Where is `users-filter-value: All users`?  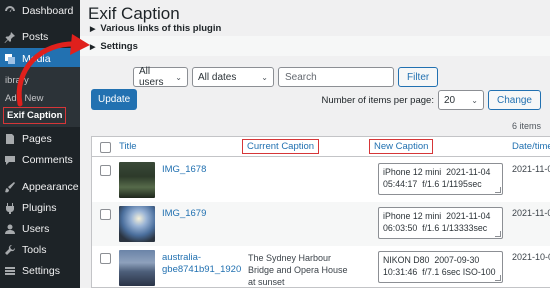
users-filter-value: All users is located at coordinates (151, 77).